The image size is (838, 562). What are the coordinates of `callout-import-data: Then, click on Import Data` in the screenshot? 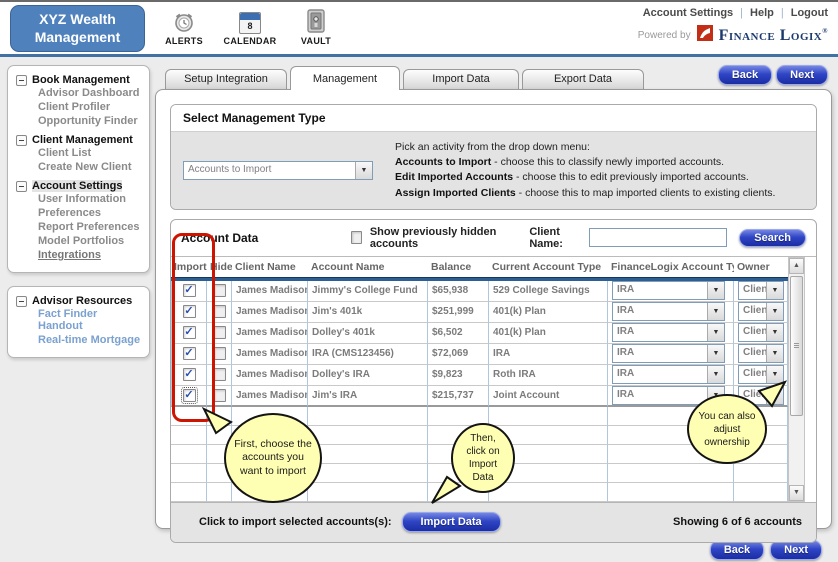 It's located at (483, 458).